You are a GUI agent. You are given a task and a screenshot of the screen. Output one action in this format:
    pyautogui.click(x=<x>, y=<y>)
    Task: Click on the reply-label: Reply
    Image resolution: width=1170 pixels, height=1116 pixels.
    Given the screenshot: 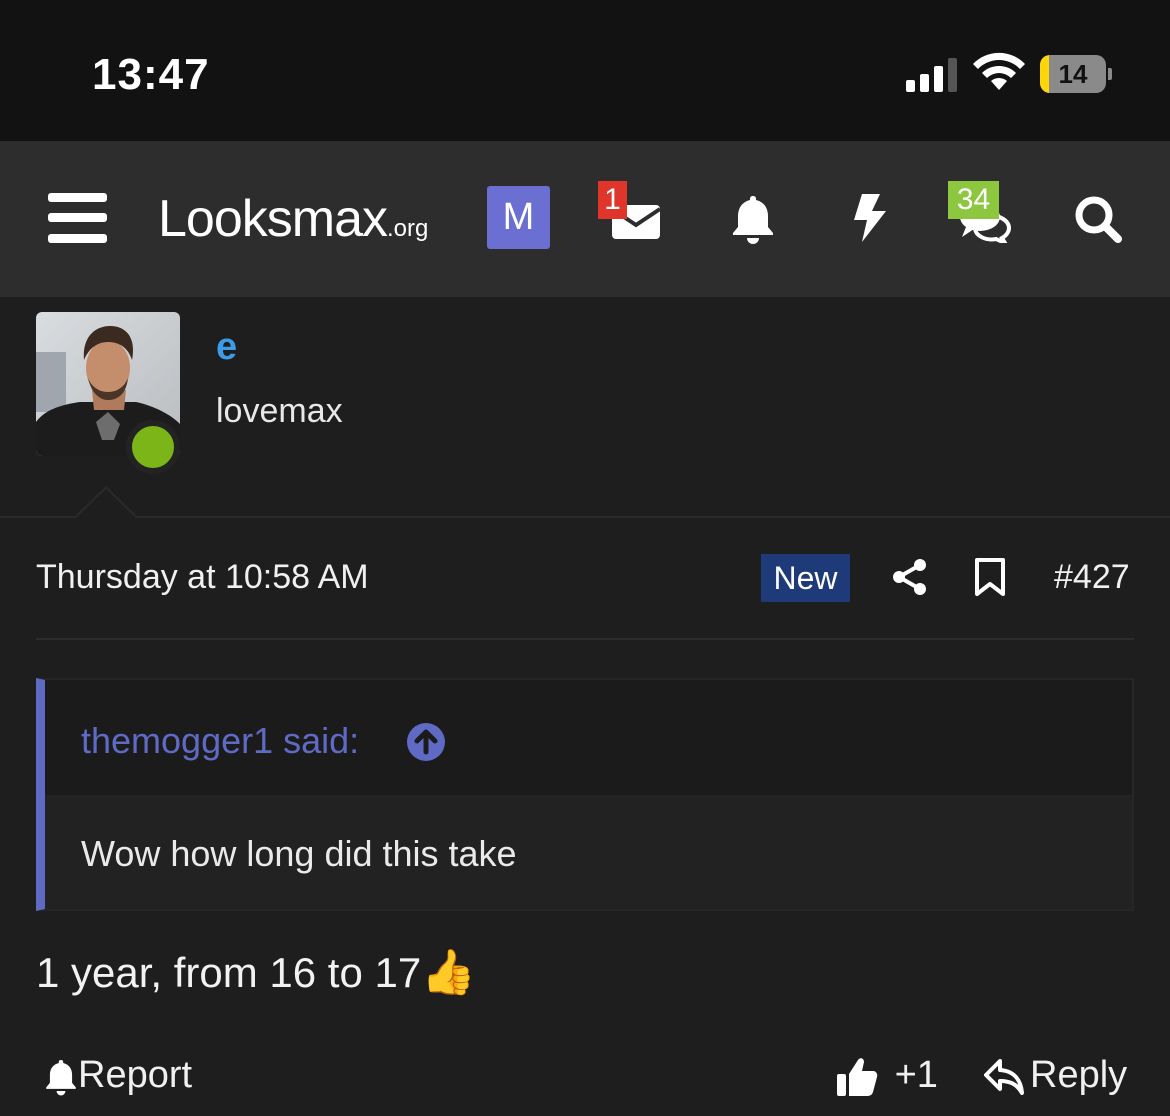 What is the action you would take?
    pyautogui.click(x=1079, y=1075)
    